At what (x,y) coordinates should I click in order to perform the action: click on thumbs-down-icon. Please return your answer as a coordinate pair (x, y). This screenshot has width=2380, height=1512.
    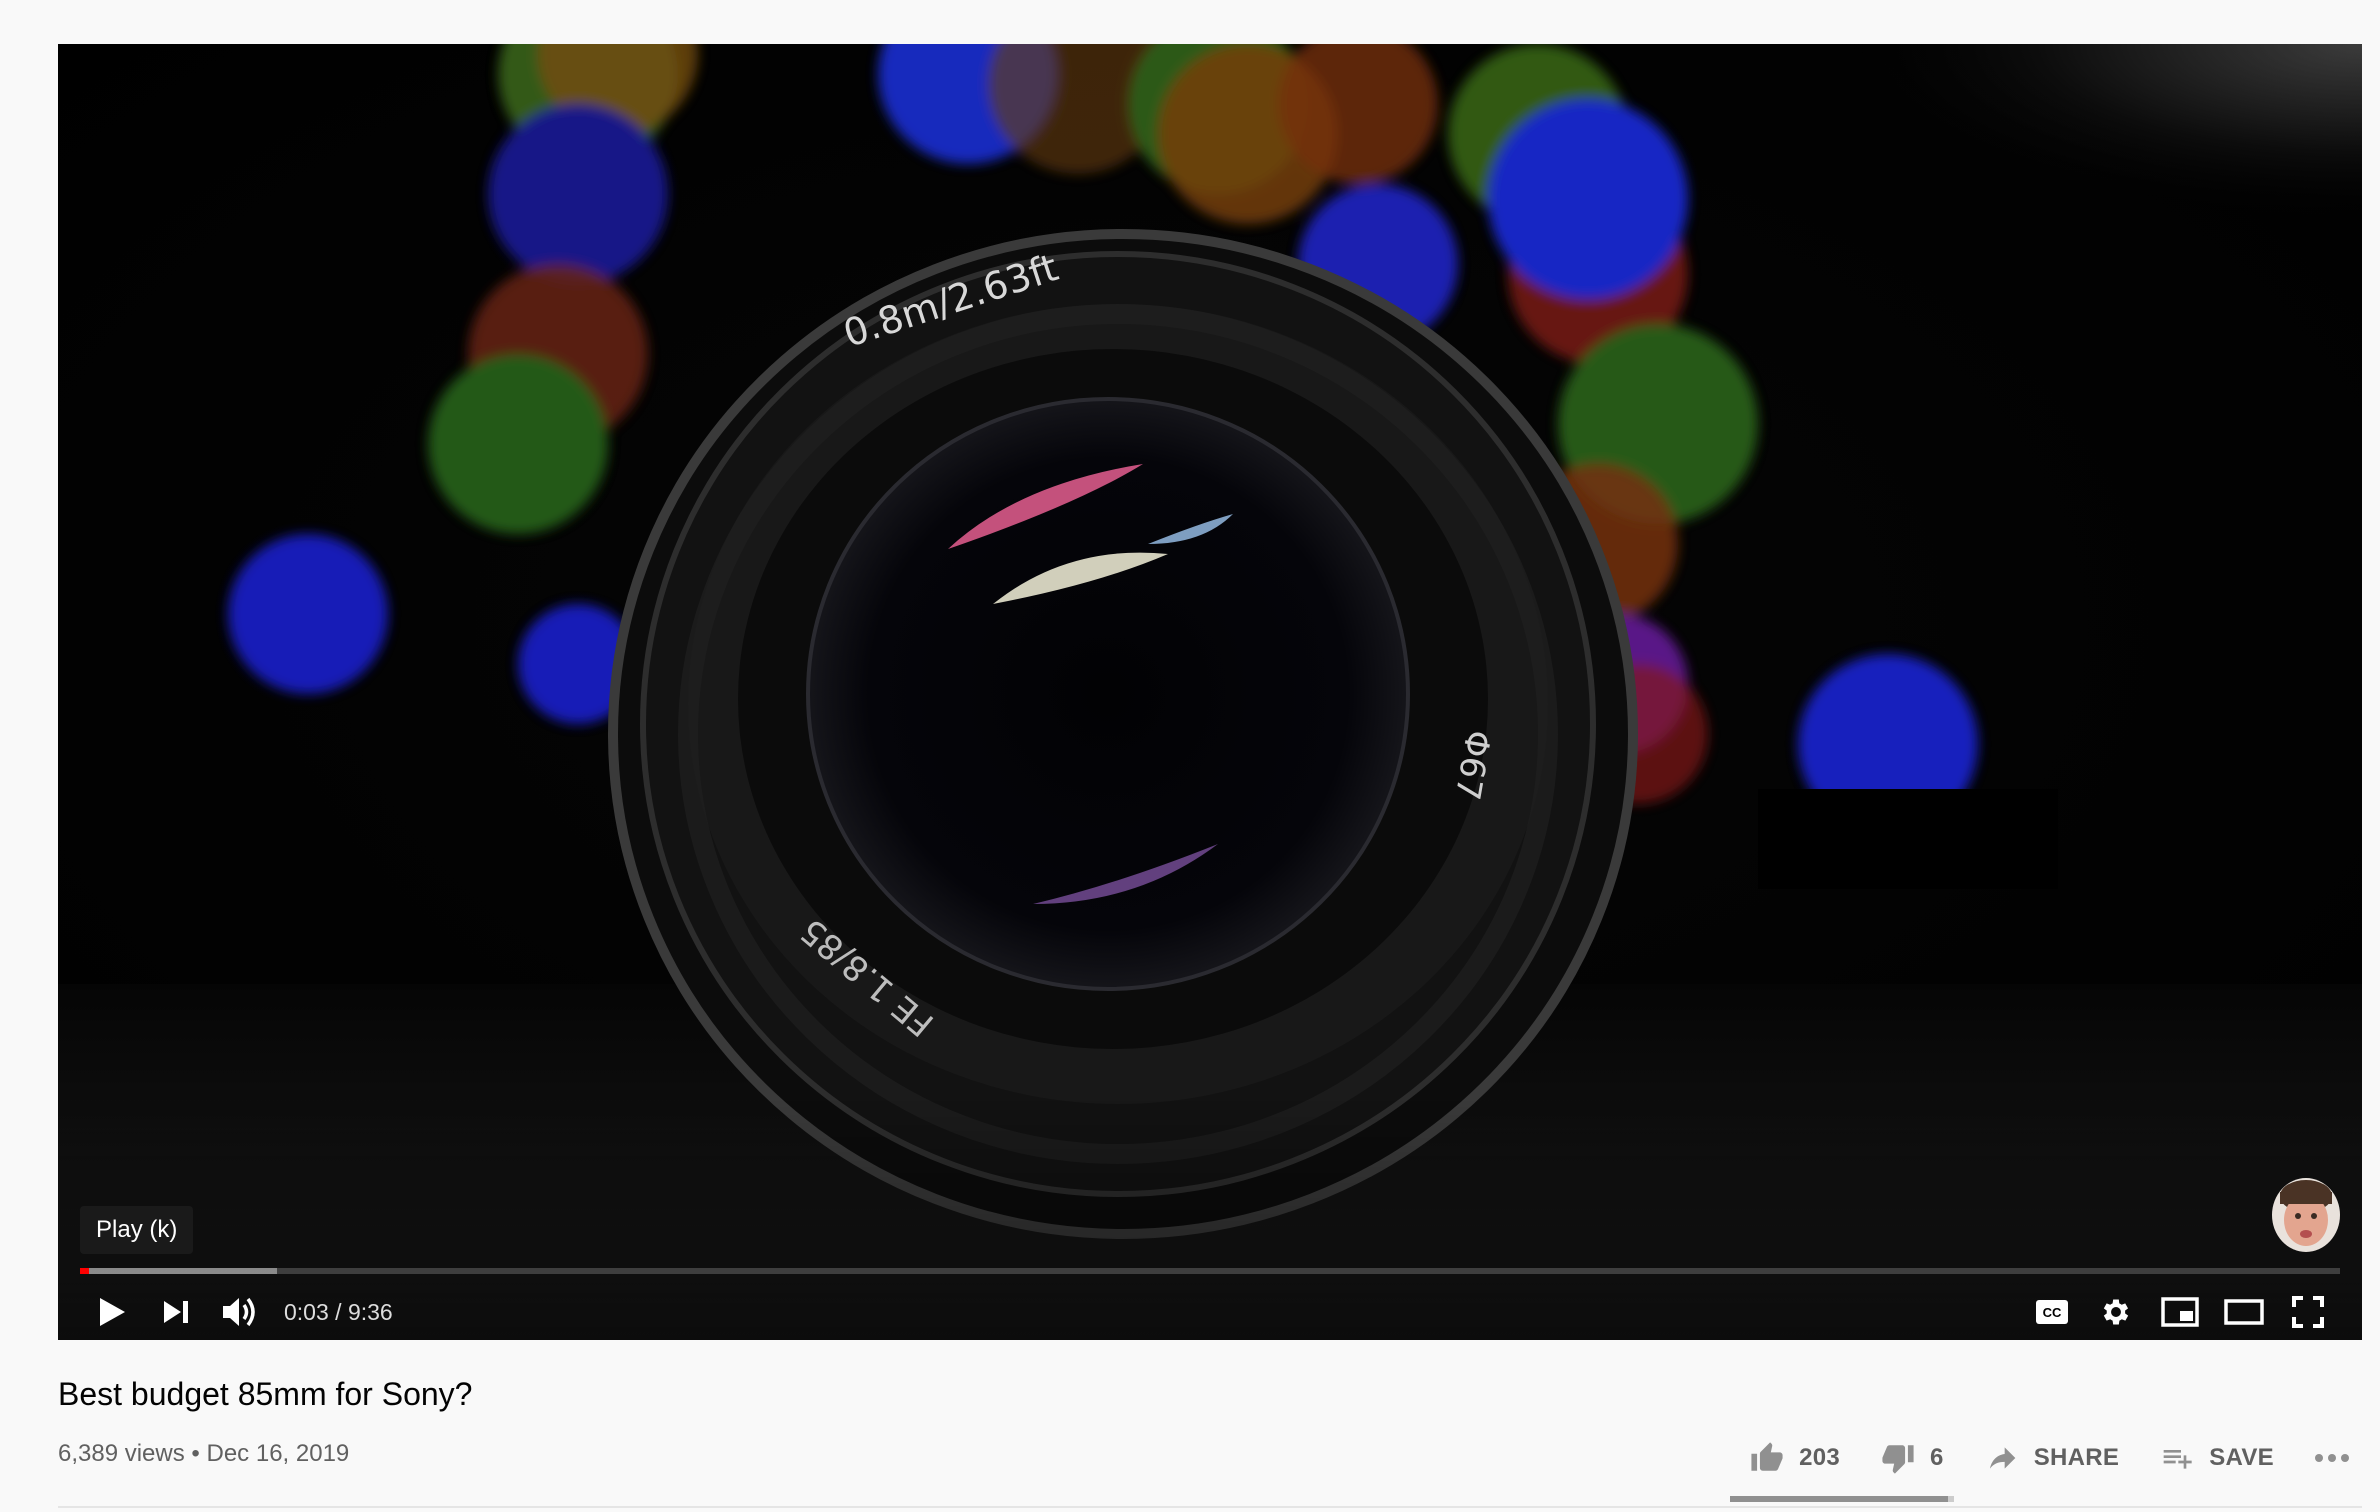
    Looking at the image, I should click on (1898, 1459).